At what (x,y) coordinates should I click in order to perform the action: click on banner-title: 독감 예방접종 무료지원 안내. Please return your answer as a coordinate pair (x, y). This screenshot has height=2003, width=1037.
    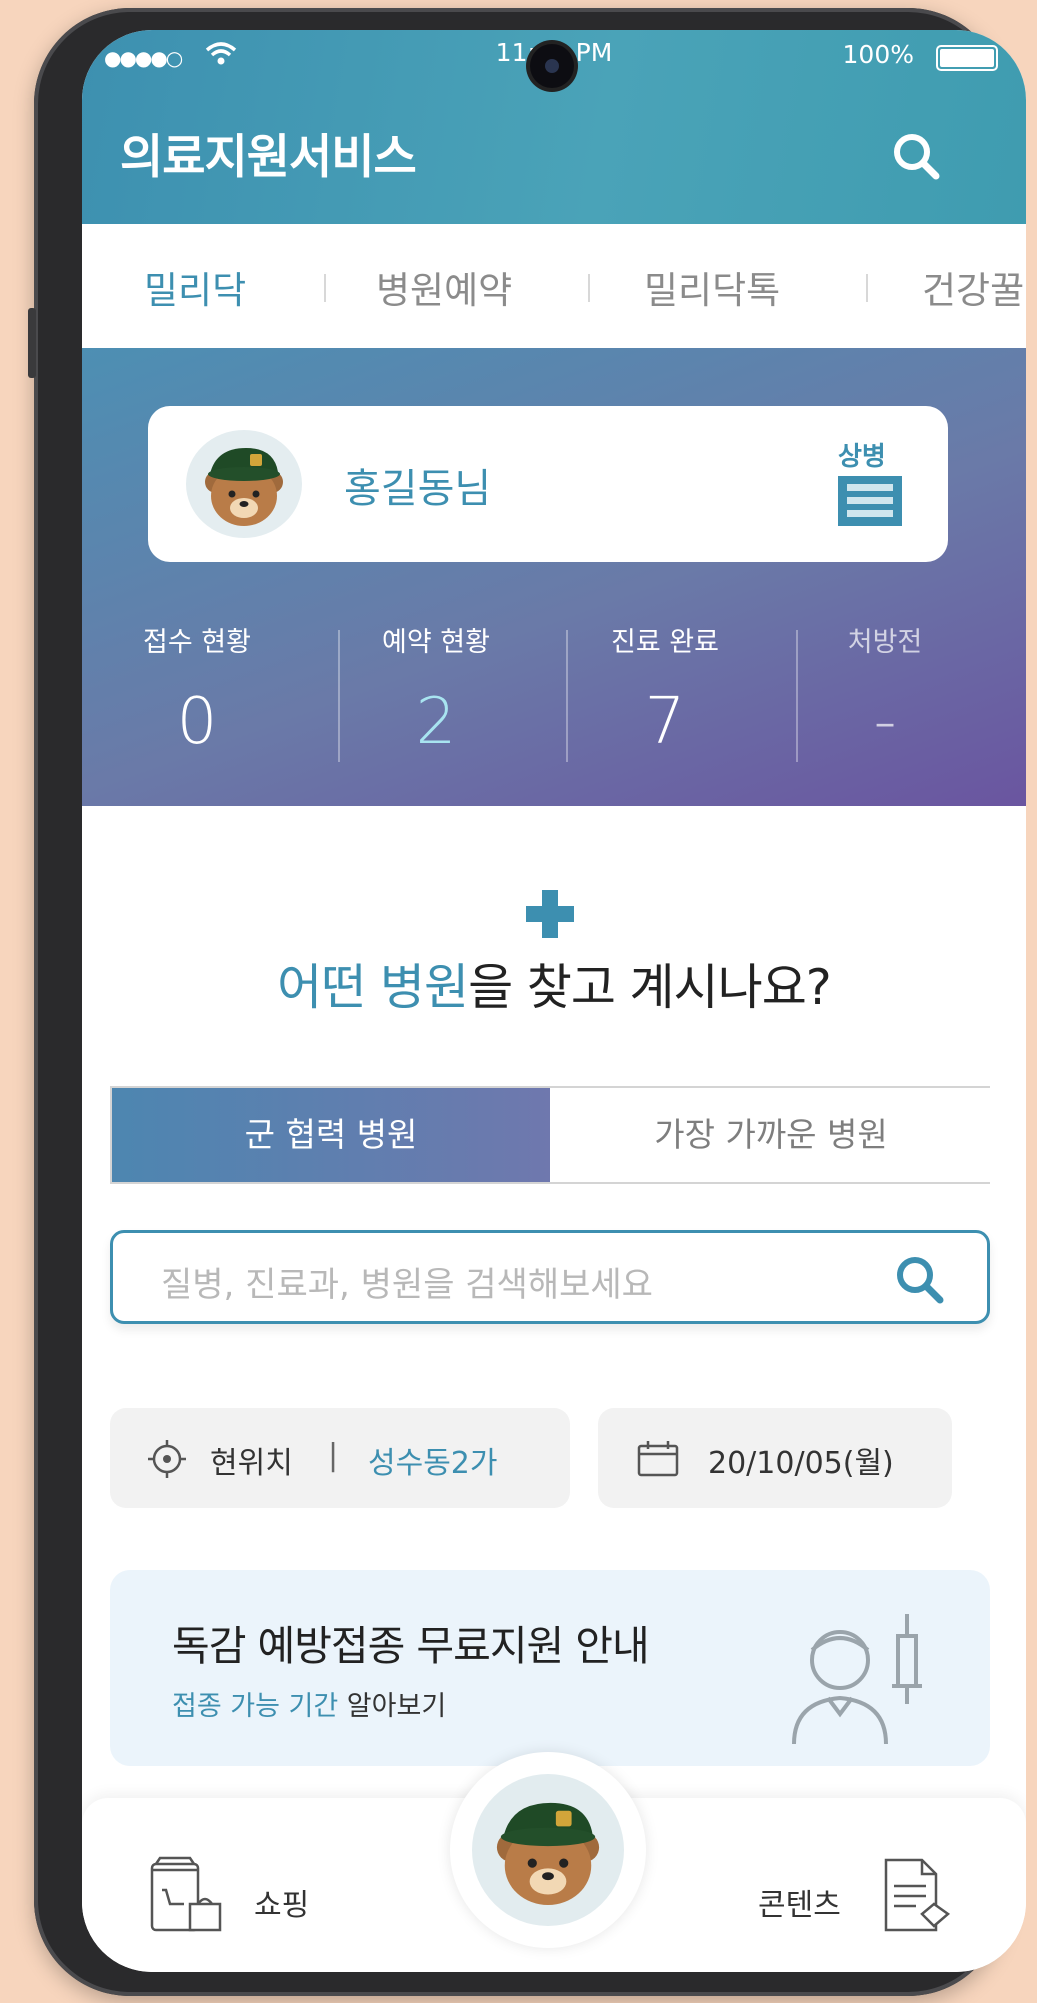
    Looking at the image, I should click on (411, 1646).